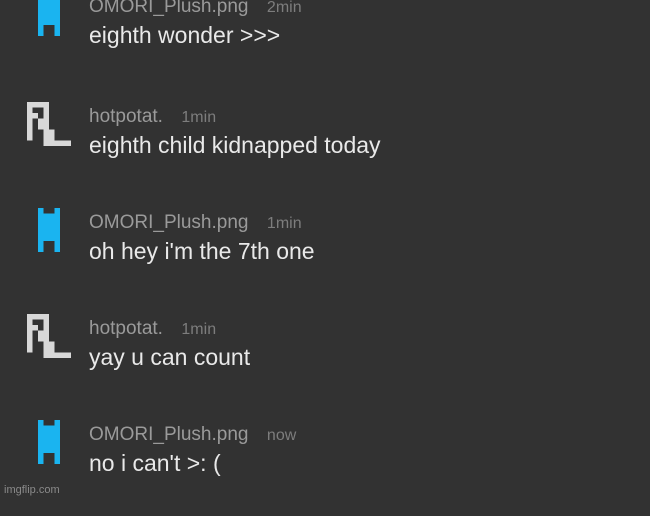 The height and width of the screenshot is (516, 650). I want to click on message-header: OMORI_Plush.png now, so click(192, 435).